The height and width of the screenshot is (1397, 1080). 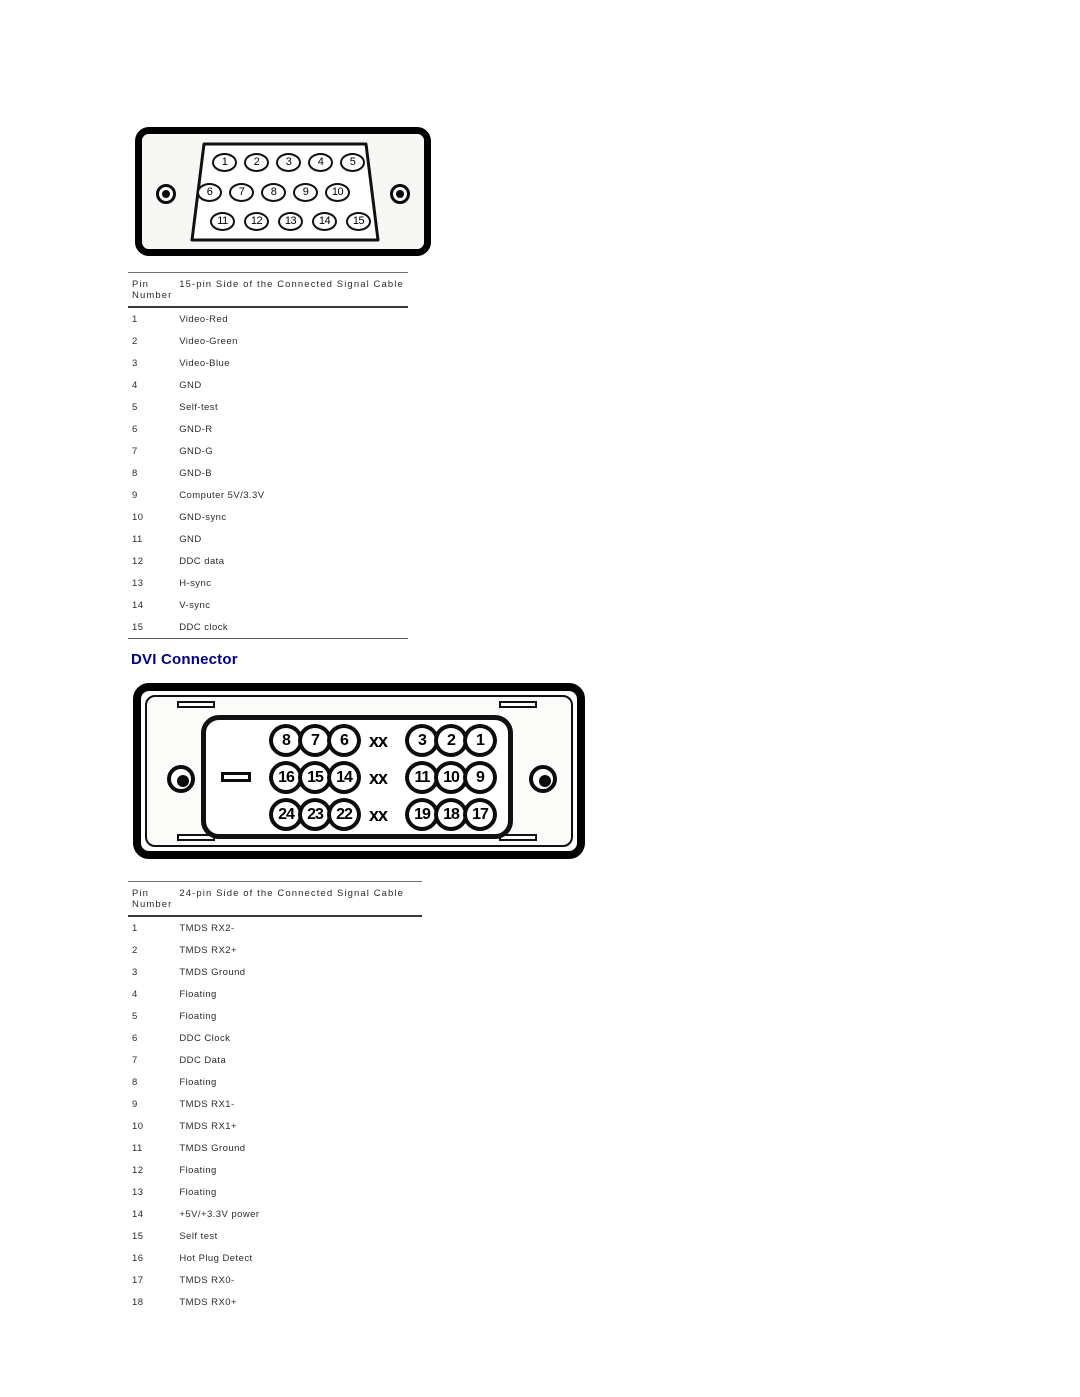 What do you see at coordinates (268, 605) in the screenshot?
I see `table-row: 14 V-sync` at bounding box center [268, 605].